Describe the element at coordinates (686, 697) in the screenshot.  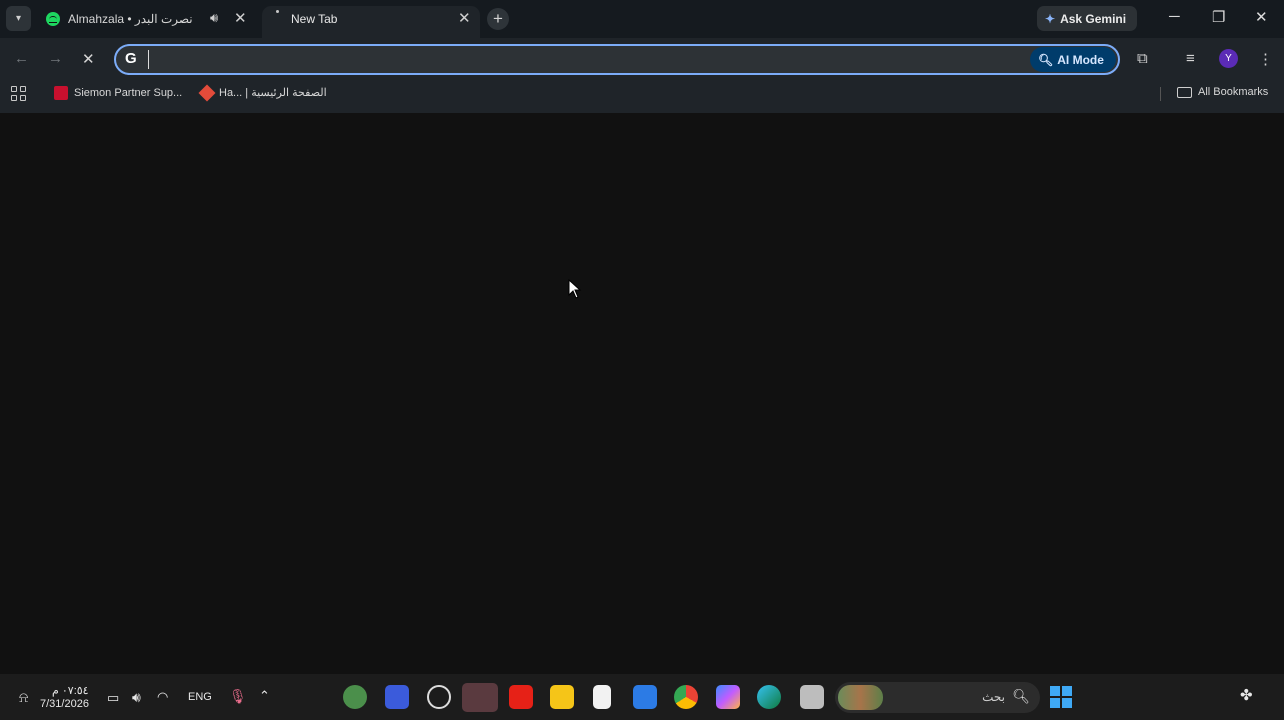
I see `chrome-icon` at that location.